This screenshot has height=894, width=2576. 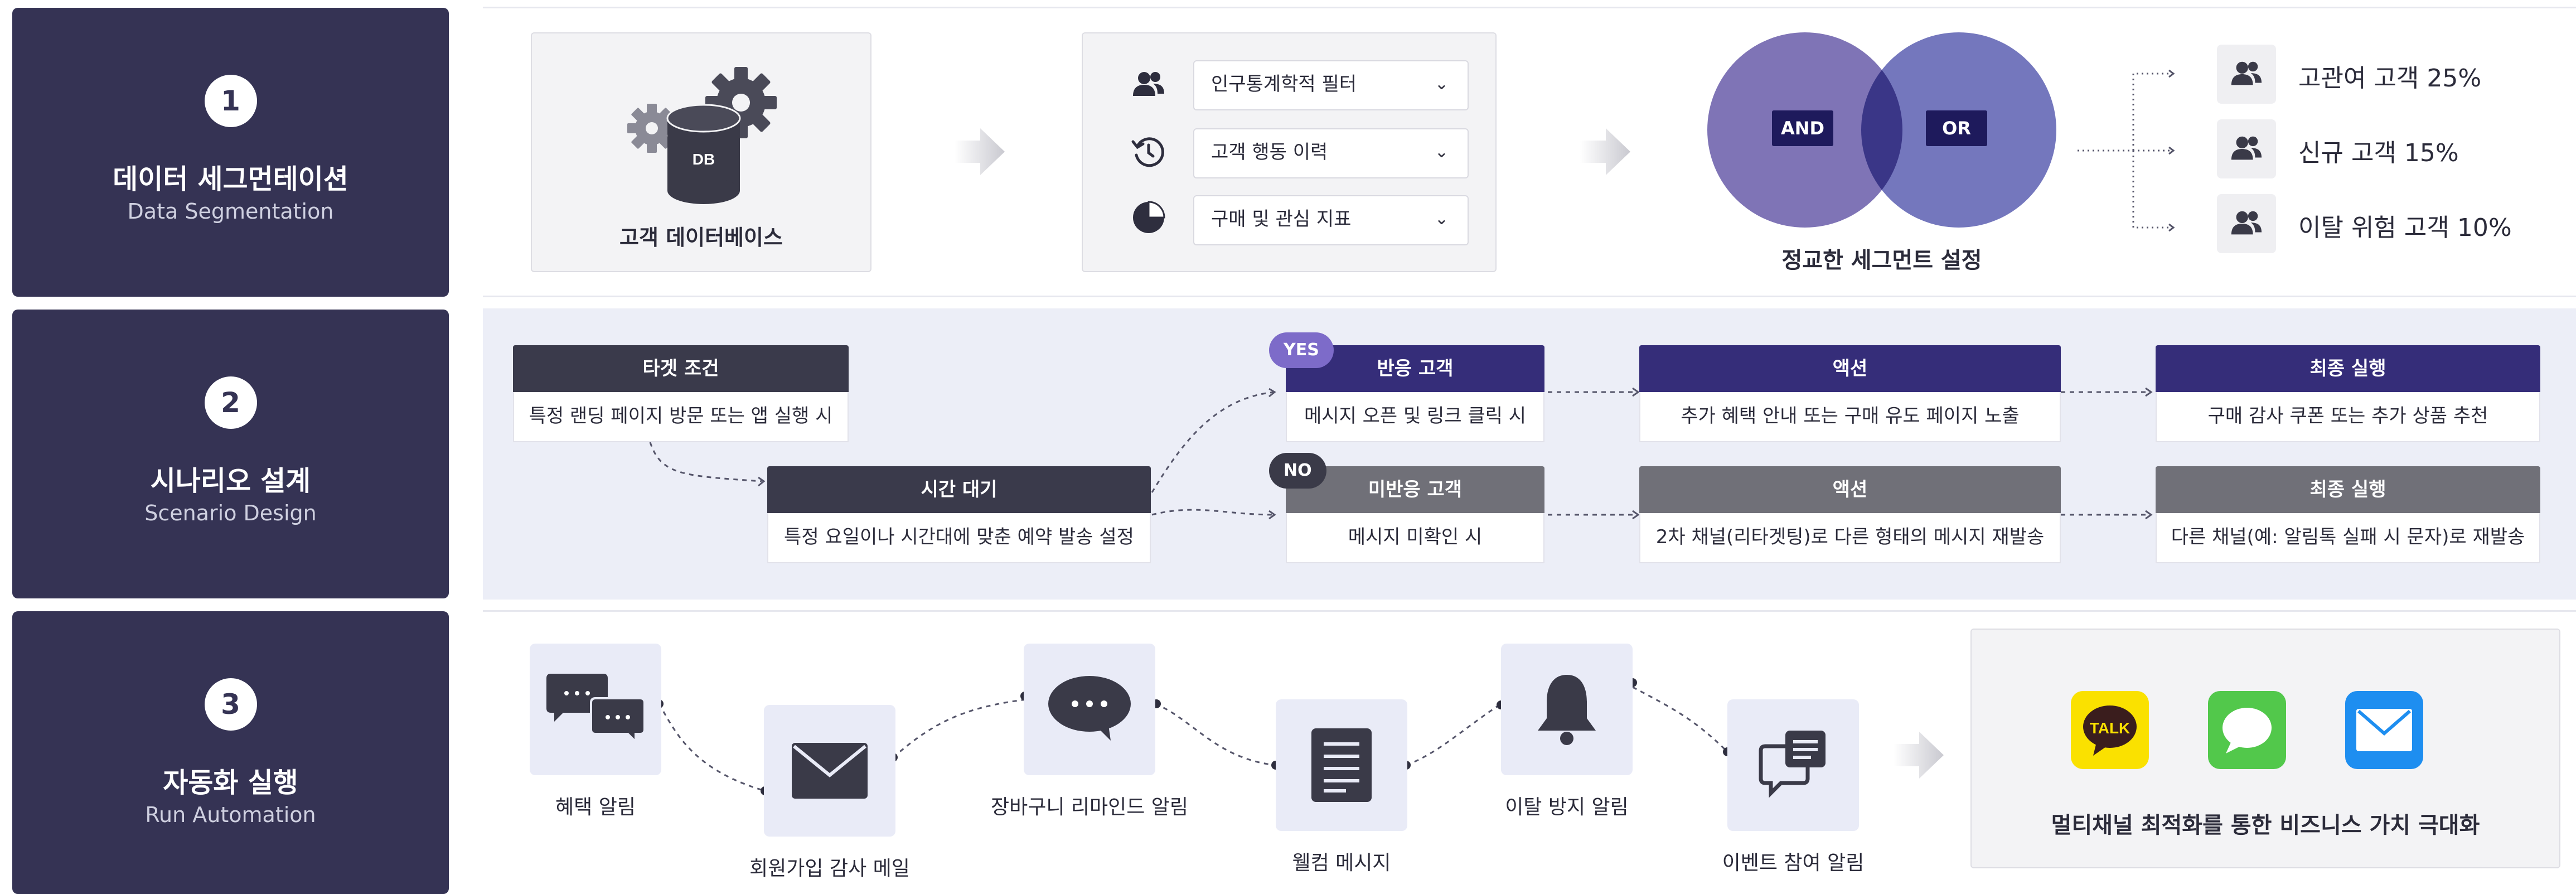 I want to click on final-yes-card: 최종 실행 구매 감사 쿠폰 또는 추가 상품 추천, so click(x=2348, y=394).